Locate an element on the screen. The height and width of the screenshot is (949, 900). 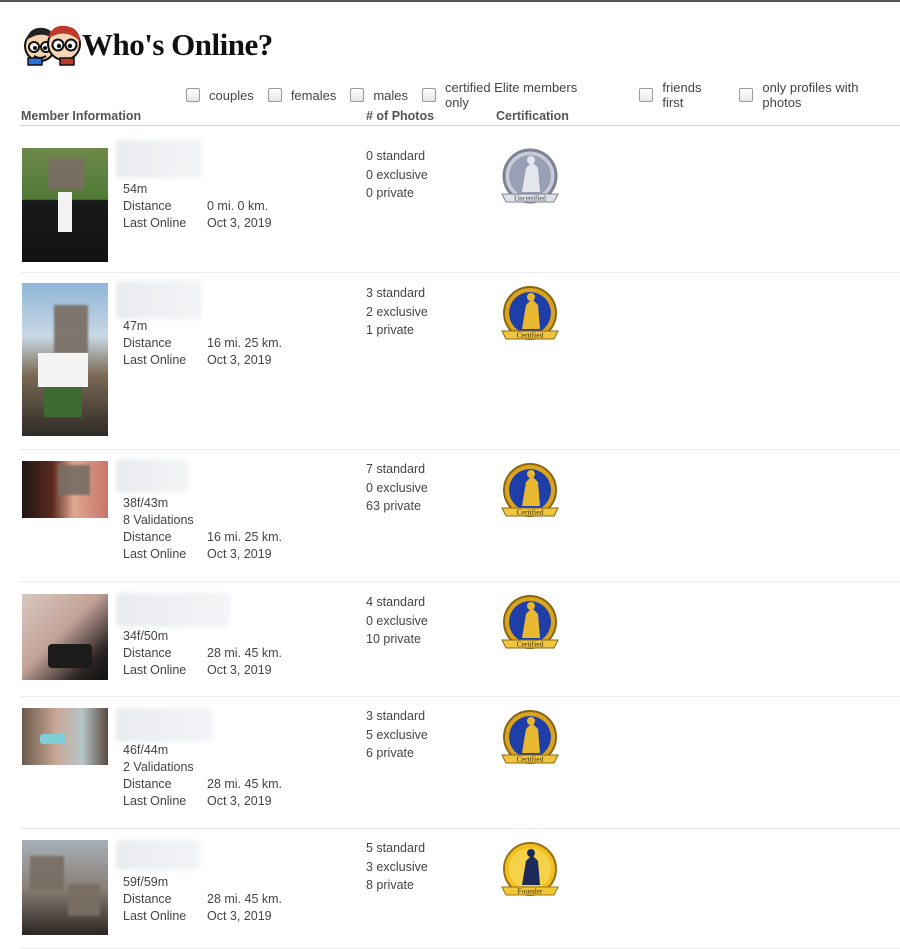
header-photos: # of Photos is located at coordinates (400, 116).